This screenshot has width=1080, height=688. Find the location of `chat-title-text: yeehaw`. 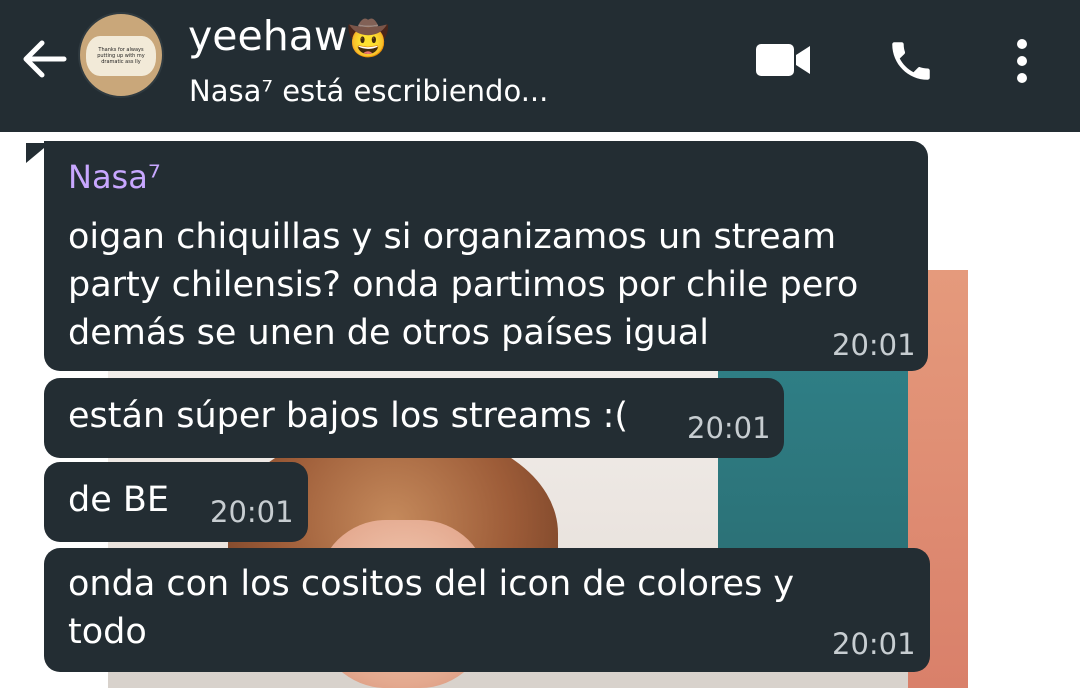

chat-title-text: yeehaw is located at coordinates (268, 36).